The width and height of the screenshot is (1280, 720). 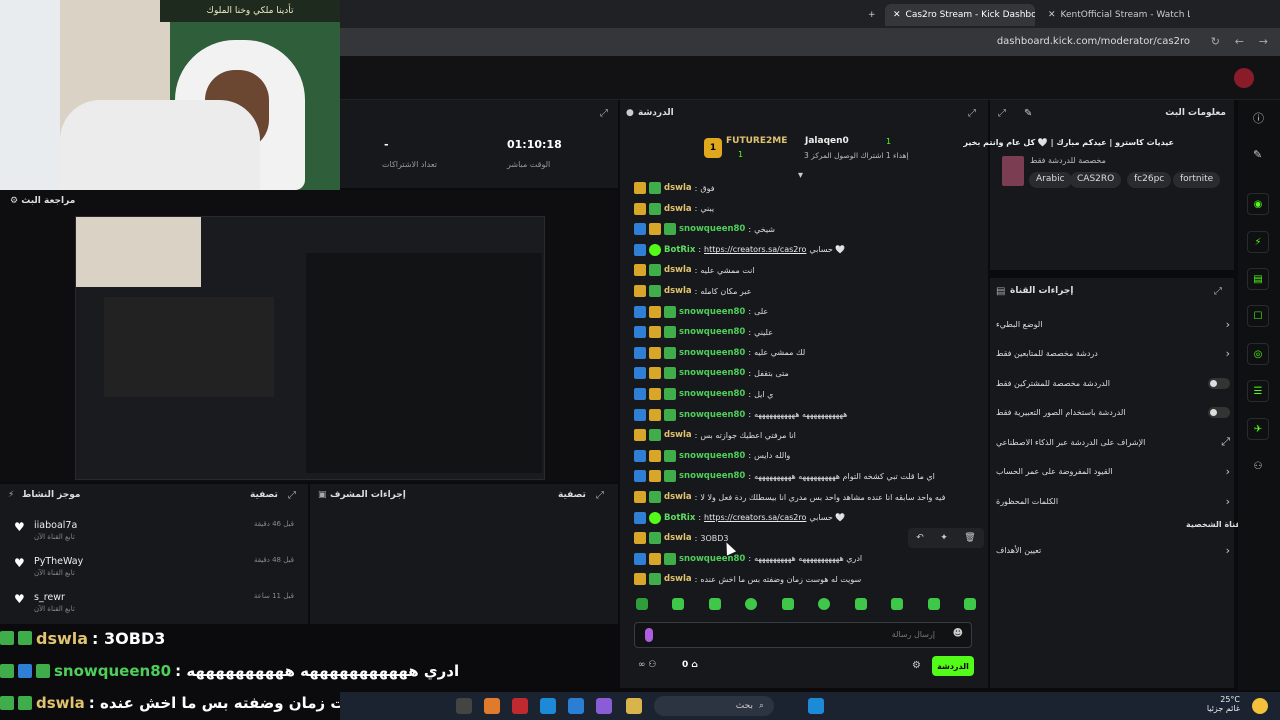 I want to click on tag-chip: Arabic, so click(x=1050, y=180).